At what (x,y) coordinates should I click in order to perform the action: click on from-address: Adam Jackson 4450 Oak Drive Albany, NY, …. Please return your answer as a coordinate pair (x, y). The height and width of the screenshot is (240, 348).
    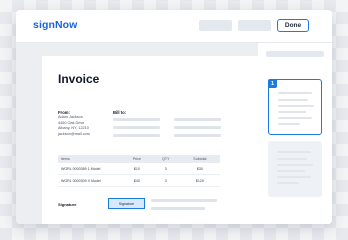
    Looking at the image, I should click on (74, 126).